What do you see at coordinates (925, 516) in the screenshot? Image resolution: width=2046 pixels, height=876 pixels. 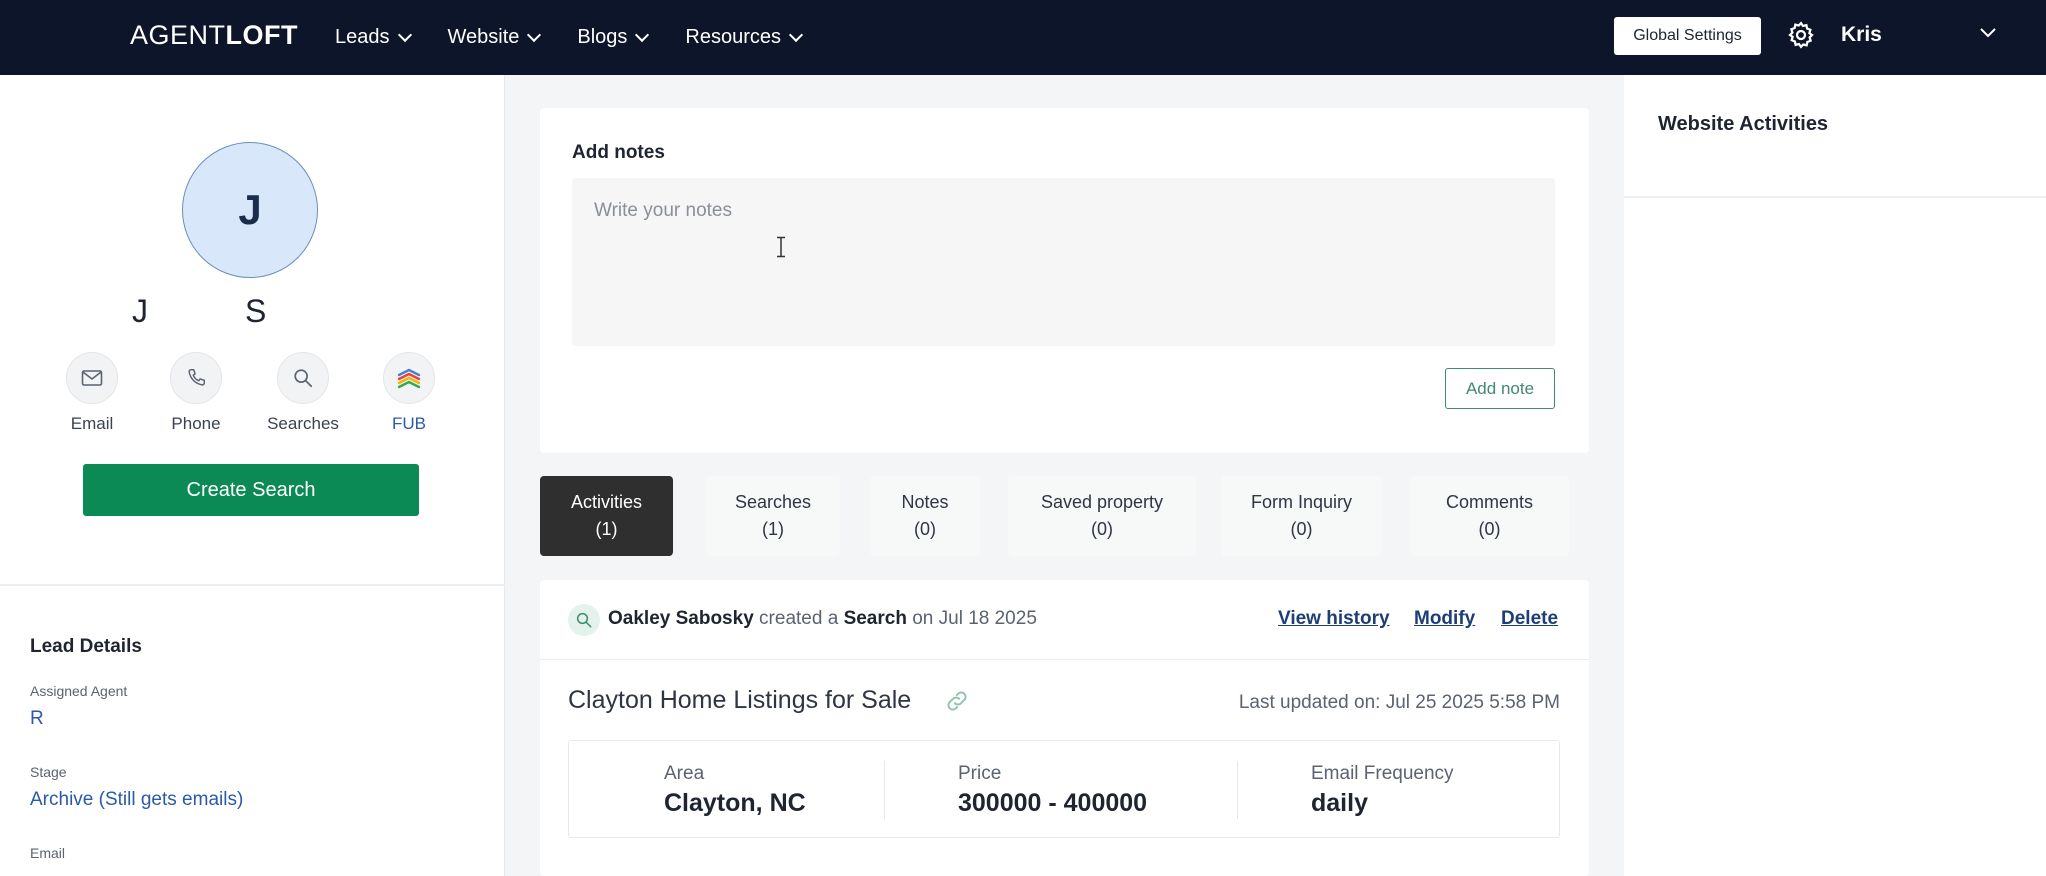 I see `tab-notes: Notes (0)` at bounding box center [925, 516].